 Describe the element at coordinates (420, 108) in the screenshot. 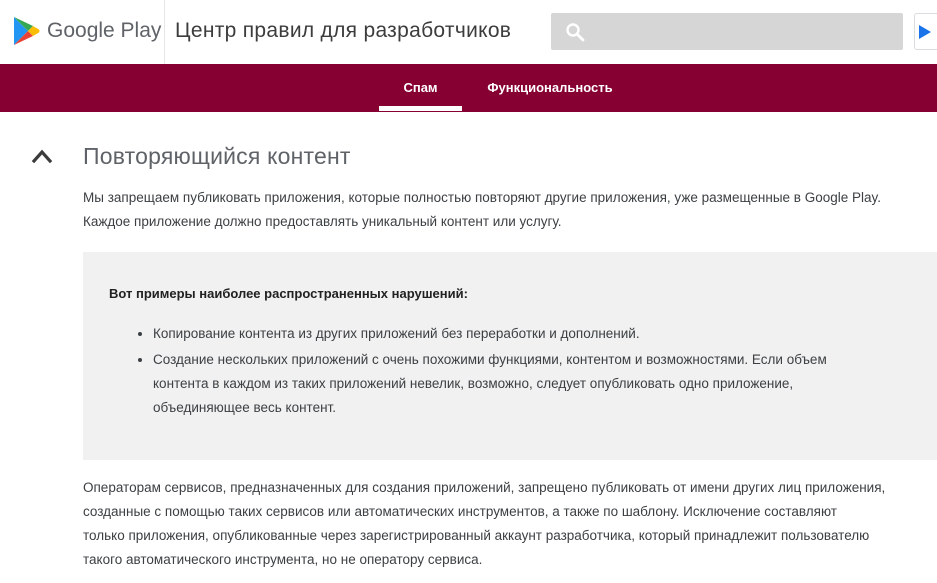

I see `active-tab-indicator` at that location.